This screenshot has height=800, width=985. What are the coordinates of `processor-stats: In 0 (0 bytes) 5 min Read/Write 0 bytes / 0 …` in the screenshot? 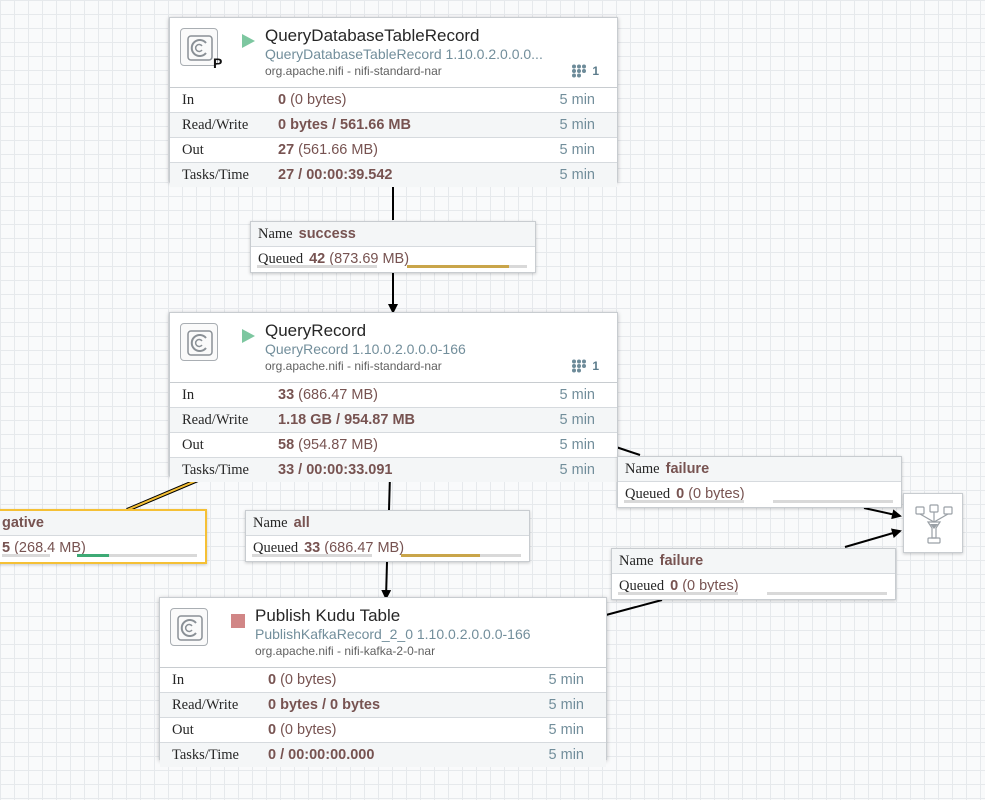 It's located at (383, 717).